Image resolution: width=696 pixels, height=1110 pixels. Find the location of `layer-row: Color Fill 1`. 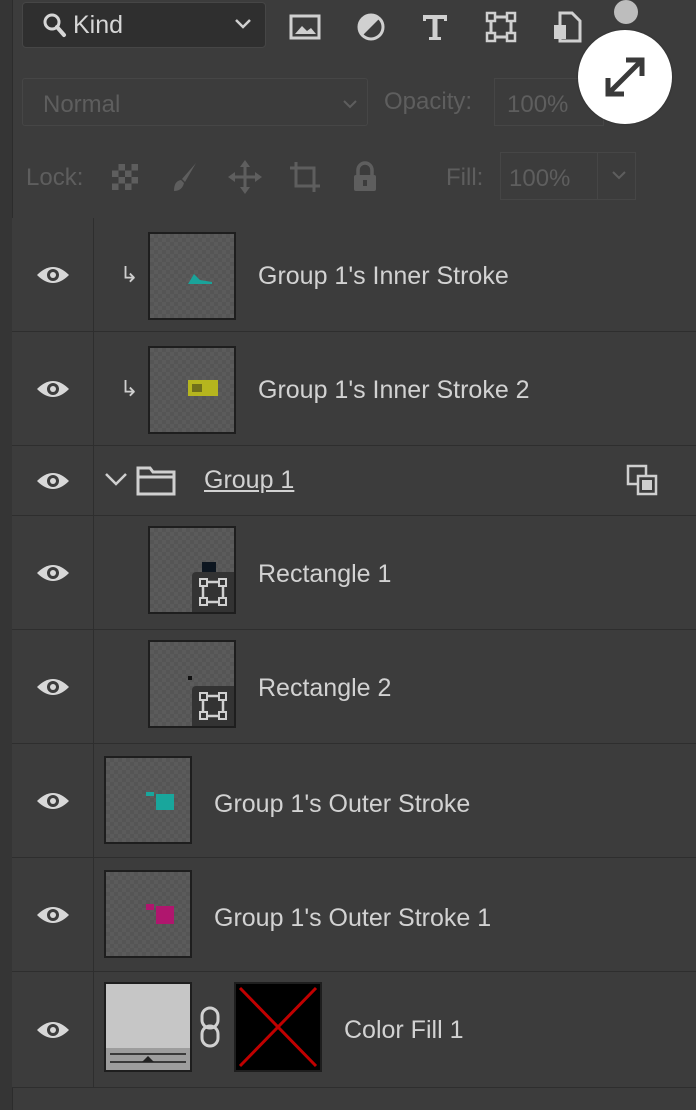

layer-row: Color Fill 1 is located at coordinates (354, 1030).